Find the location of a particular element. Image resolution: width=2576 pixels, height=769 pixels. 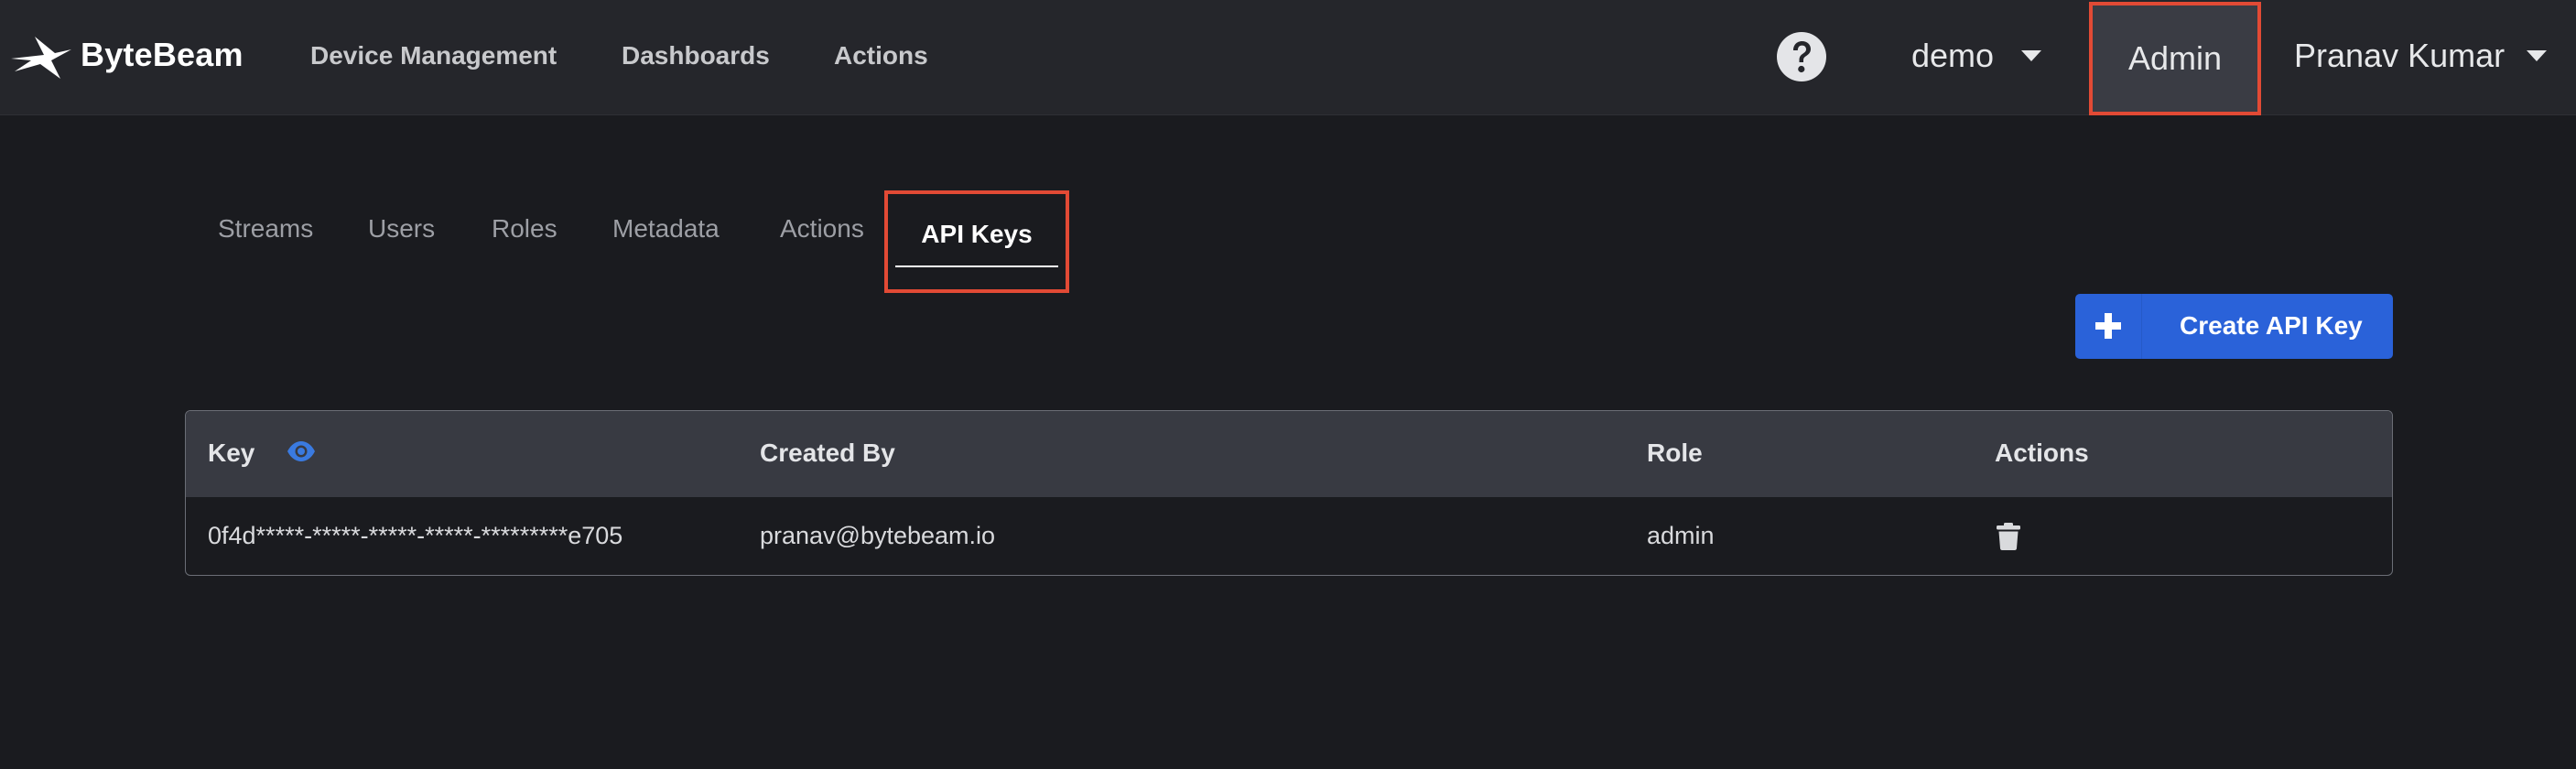

column-header-role: Role is located at coordinates (1675, 453).